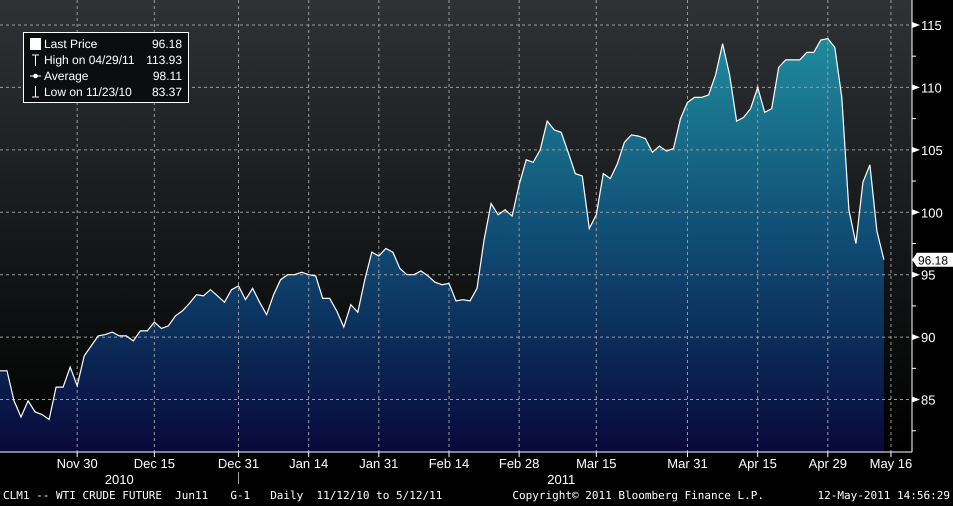 The height and width of the screenshot is (506, 953). What do you see at coordinates (596, 463) in the screenshot?
I see `x-tick-label: Mar 15` at bounding box center [596, 463].